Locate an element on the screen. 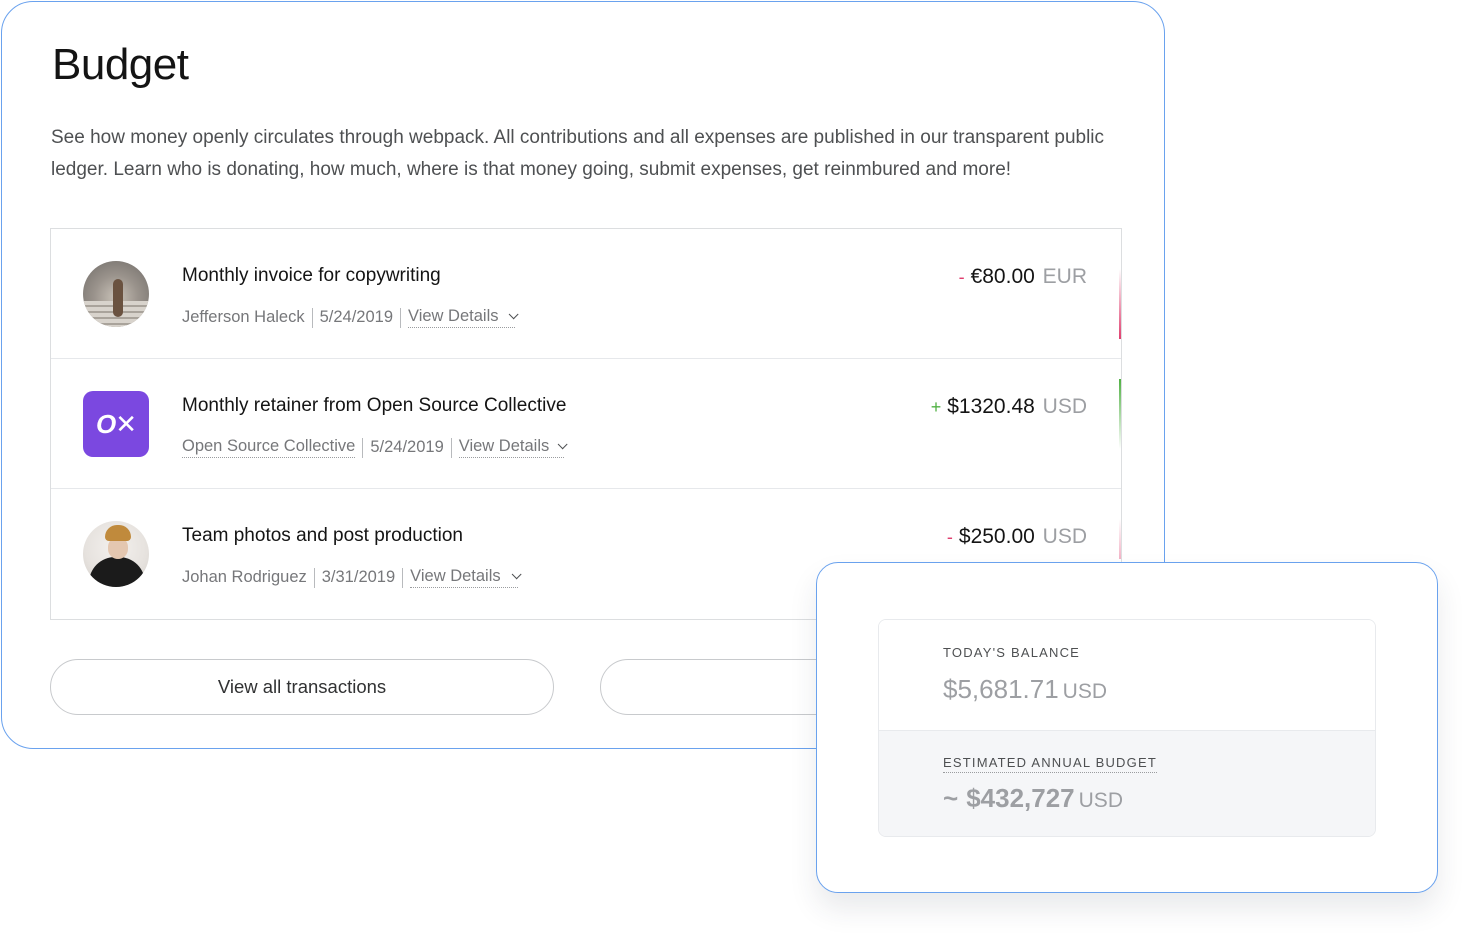  todays-balance-value: $5,681.71 USD is located at coordinates (1025, 689).